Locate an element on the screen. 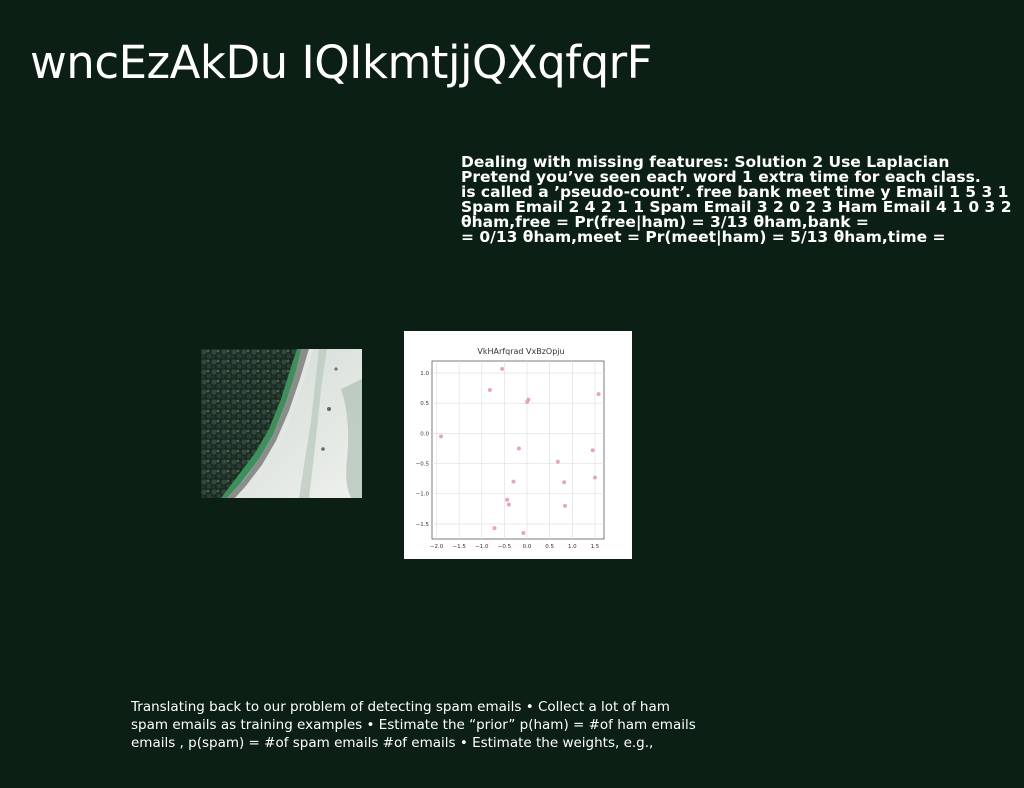  x-tick-label: 1.0 is located at coordinates (572, 547).